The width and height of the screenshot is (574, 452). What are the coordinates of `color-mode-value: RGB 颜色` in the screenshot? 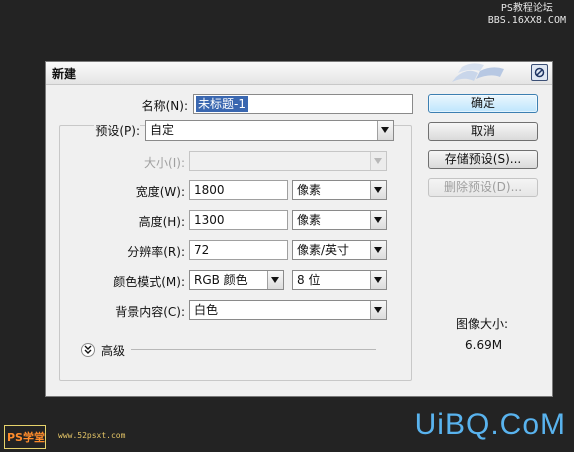 It's located at (221, 280).